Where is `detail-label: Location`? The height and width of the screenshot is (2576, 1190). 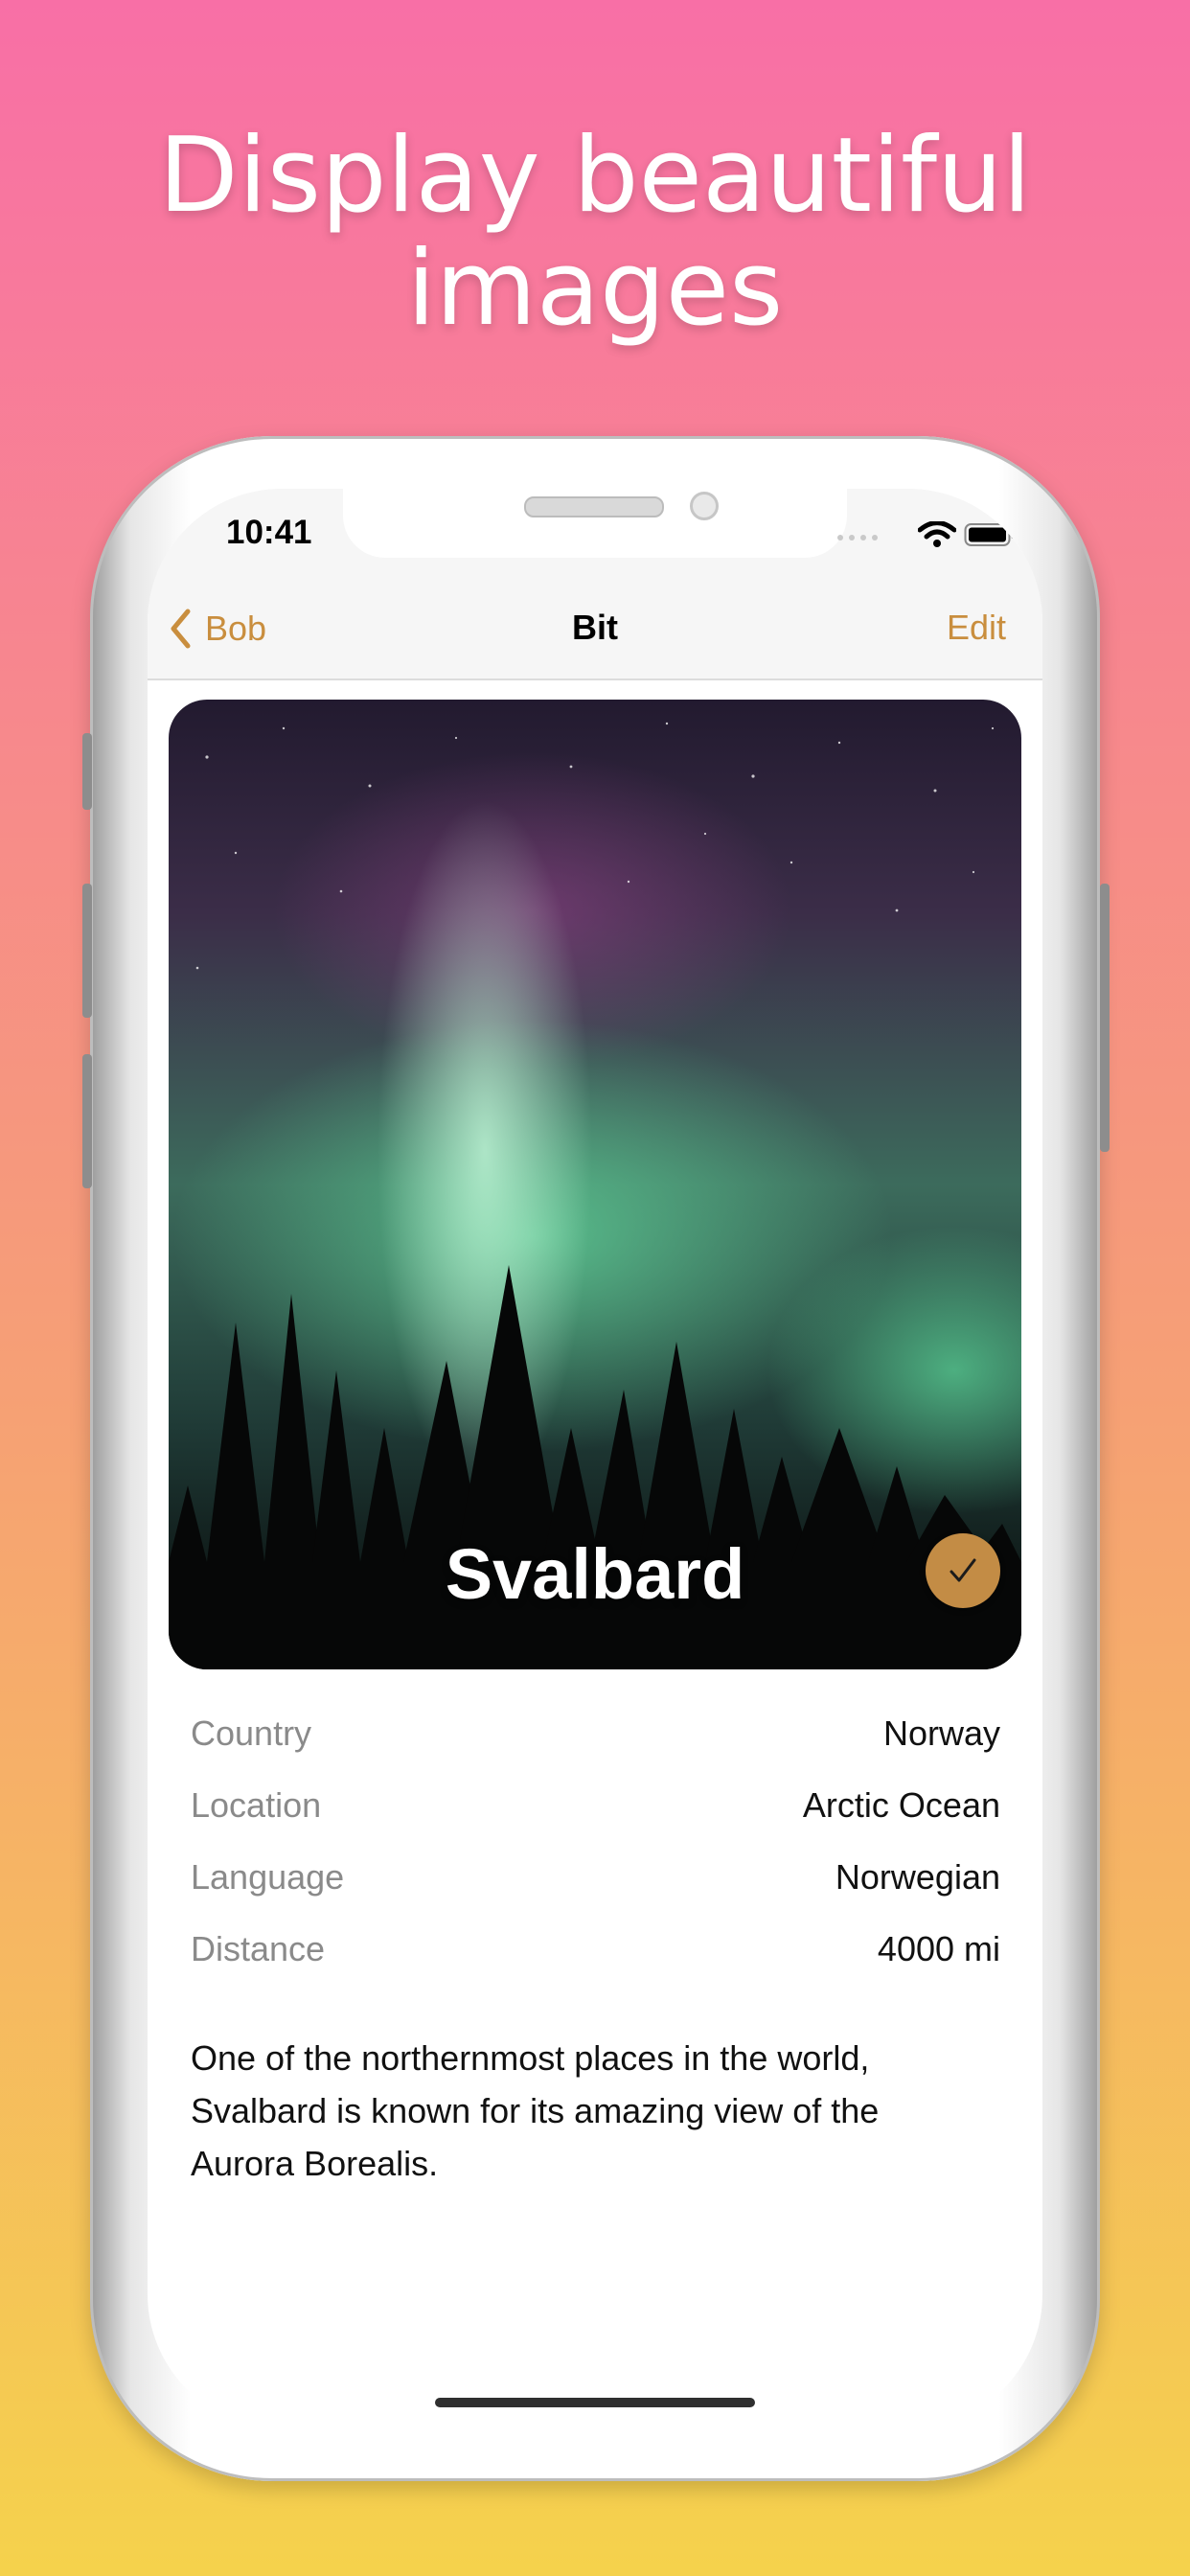 detail-label: Location is located at coordinates (256, 1805).